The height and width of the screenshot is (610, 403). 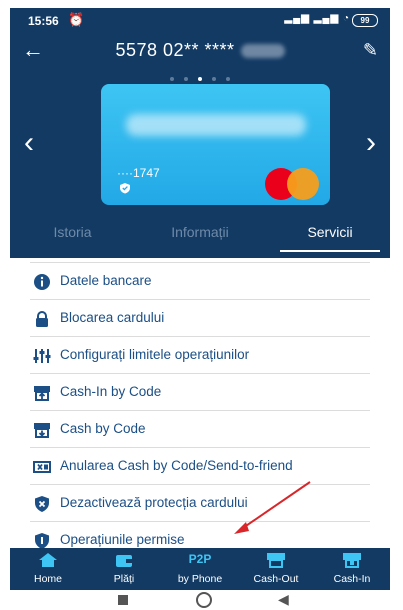 What do you see at coordinates (276, 569) in the screenshot?
I see `nav-cash-out: Cash-Out` at bounding box center [276, 569].